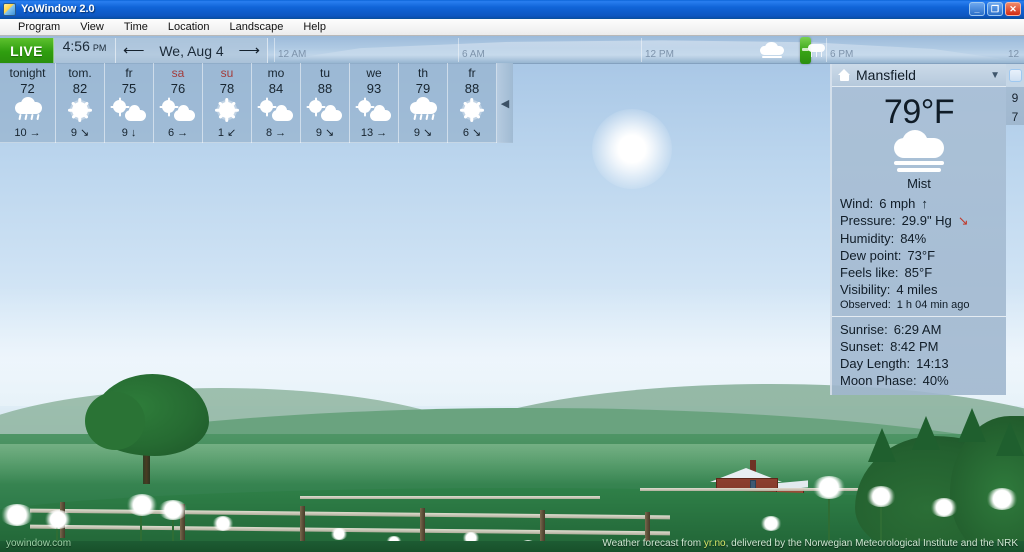 The height and width of the screenshot is (552, 1024). What do you see at coordinates (134, 50) in the screenshot?
I see `previous-day-button: ⟵` at bounding box center [134, 50].